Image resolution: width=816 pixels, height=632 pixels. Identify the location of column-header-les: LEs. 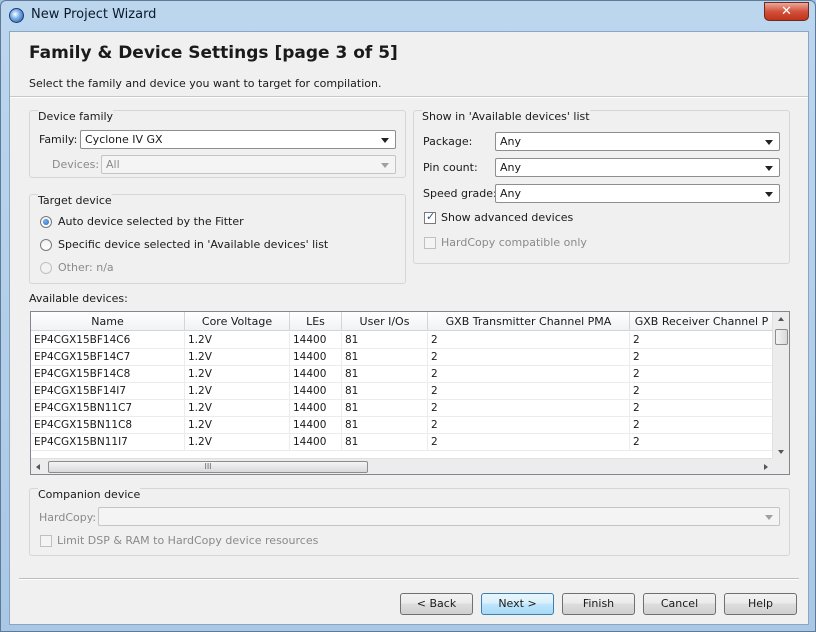
(316, 321).